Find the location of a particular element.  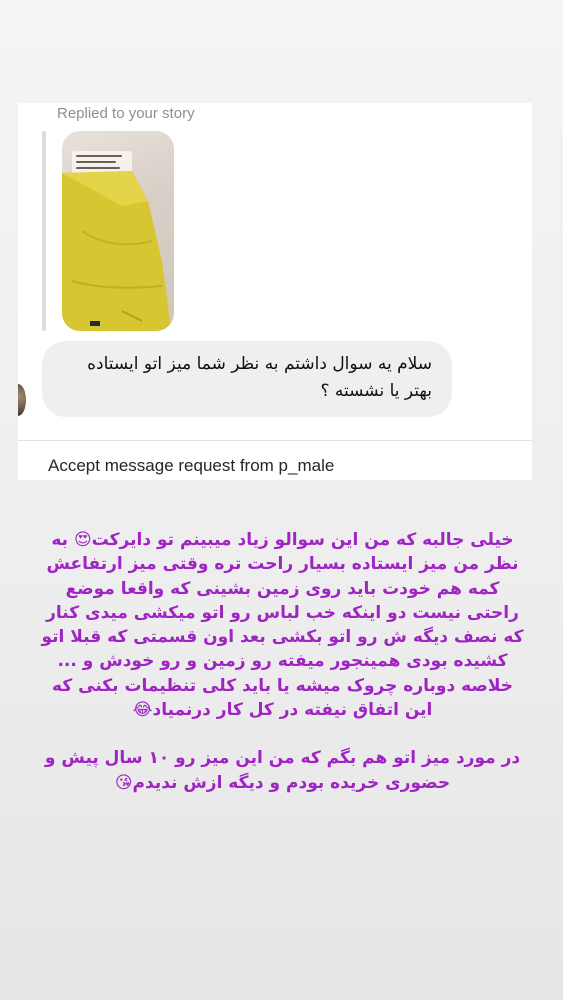

avatar is located at coordinates (22, 400).